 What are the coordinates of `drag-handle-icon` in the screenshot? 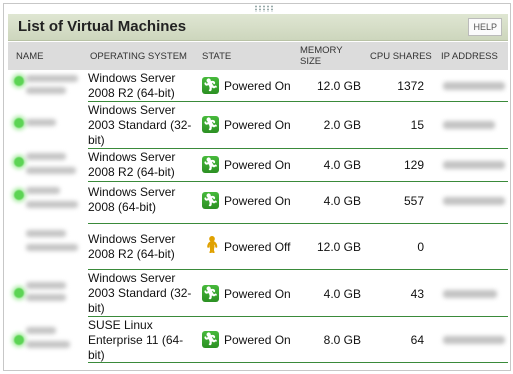 It's located at (264, 8).